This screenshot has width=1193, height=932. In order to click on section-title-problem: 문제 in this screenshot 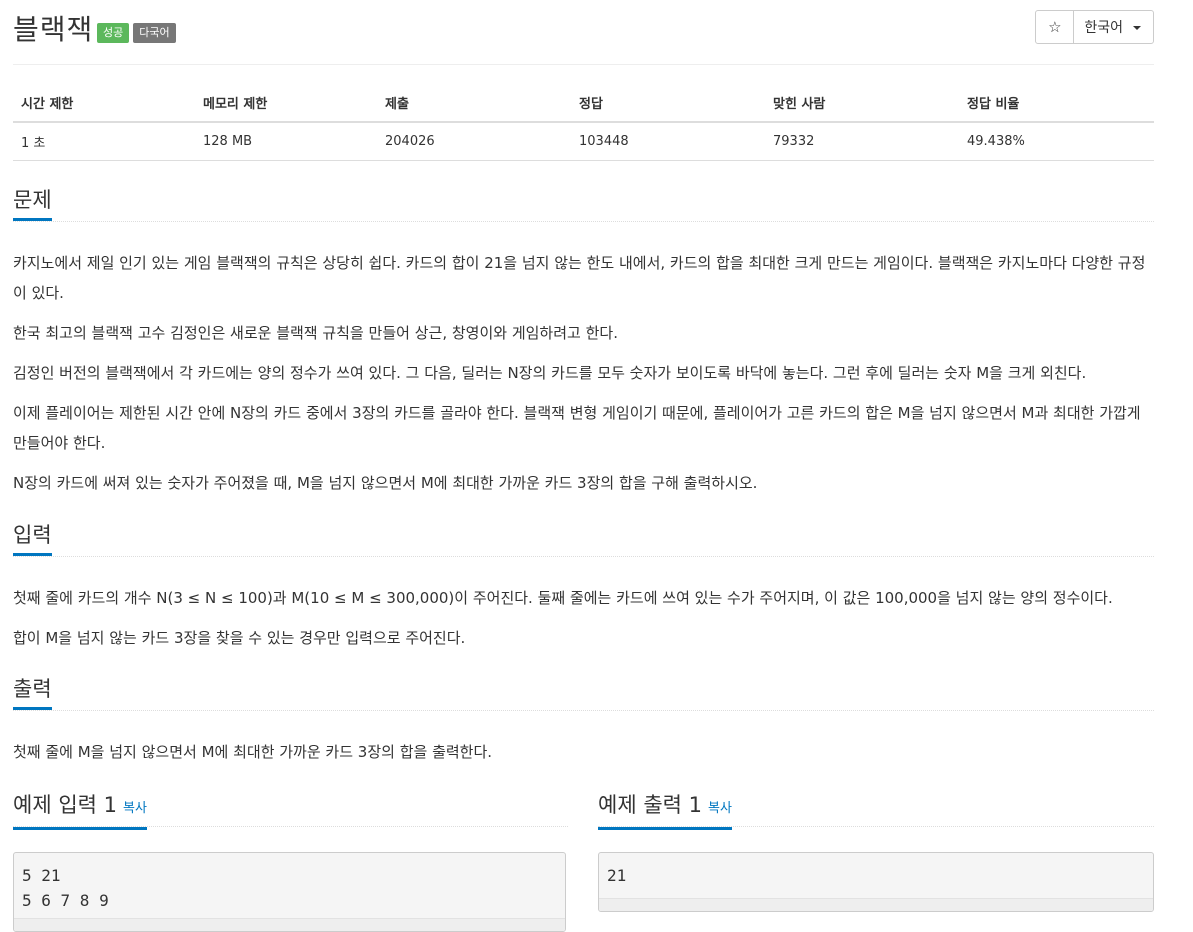, I will do `click(32, 204)`.